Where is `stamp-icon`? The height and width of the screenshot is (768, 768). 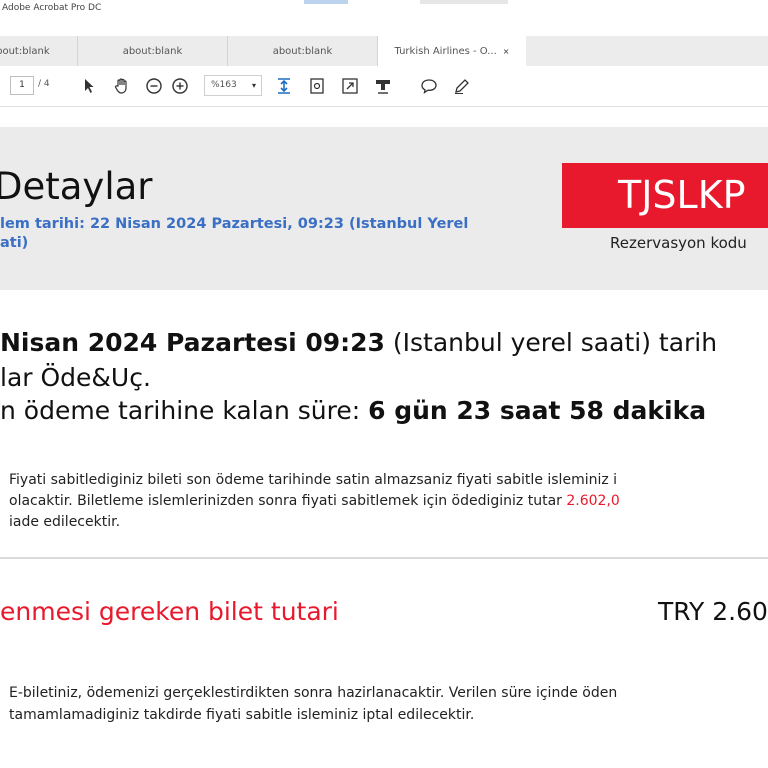 stamp-icon is located at coordinates (383, 86).